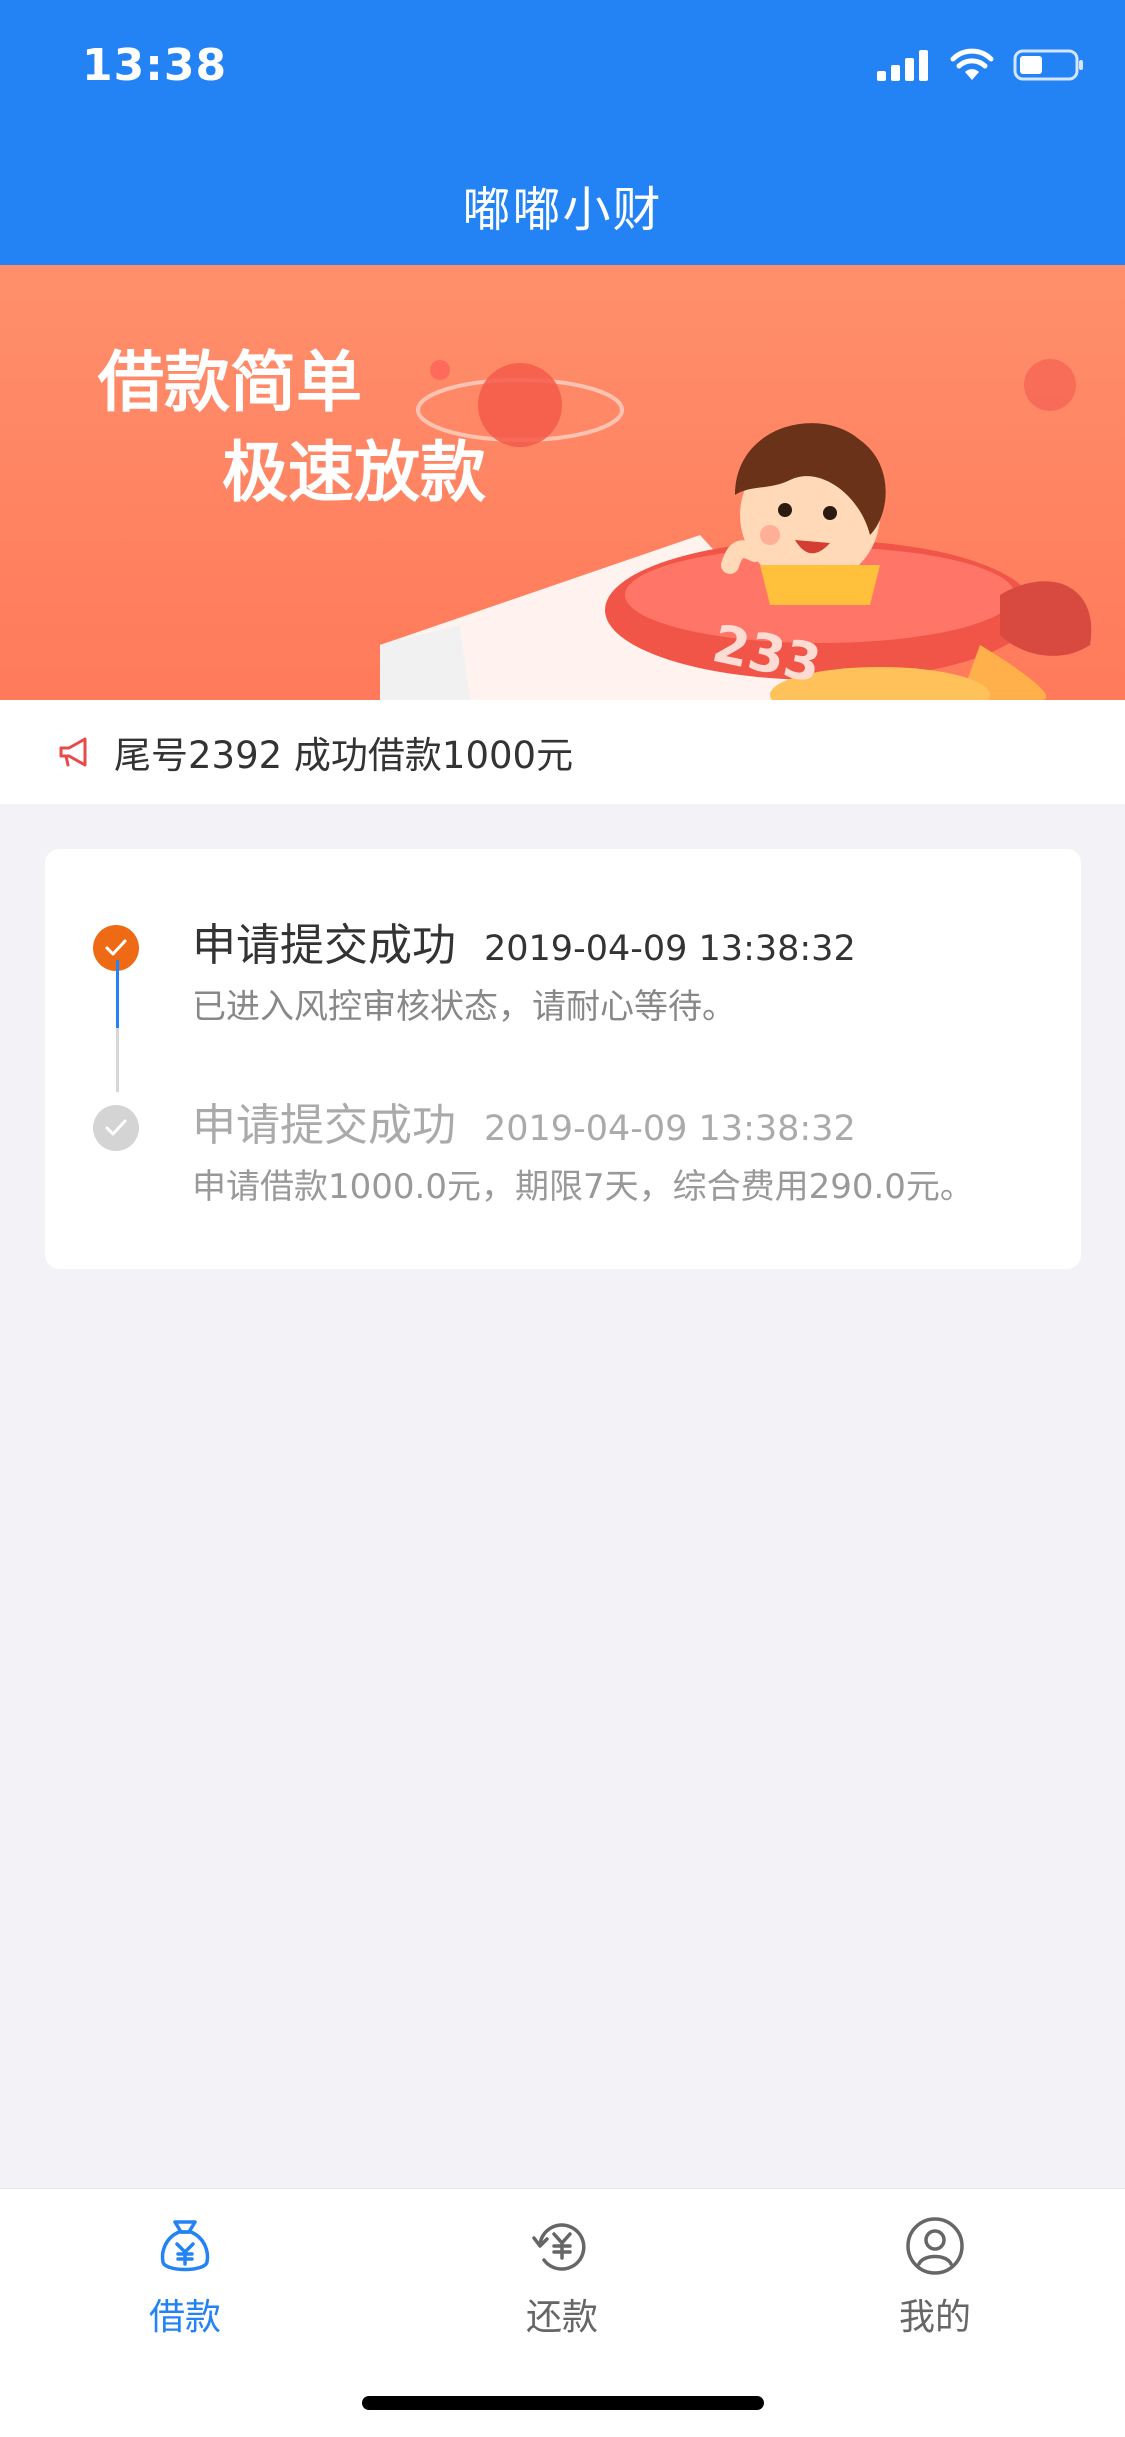  What do you see at coordinates (562, 70) in the screenshot?
I see `status-bar: 13:38` at bounding box center [562, 70].